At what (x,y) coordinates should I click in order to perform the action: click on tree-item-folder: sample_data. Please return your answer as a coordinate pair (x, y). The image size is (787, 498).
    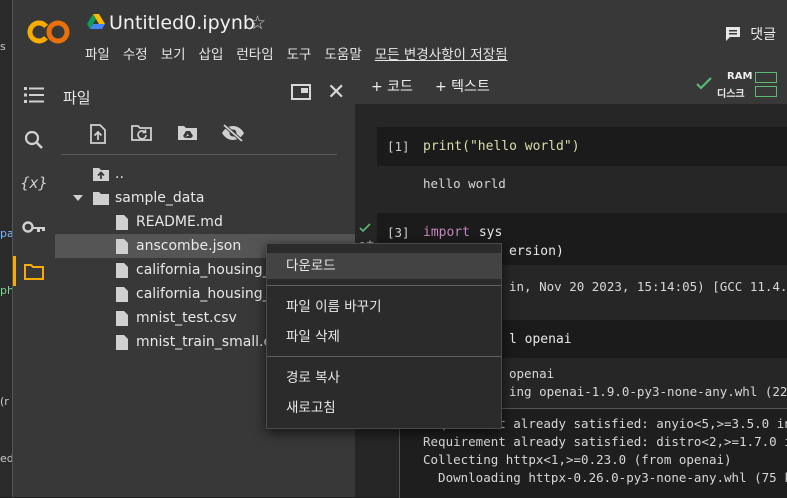
    Looking at the image, I should click on (205, 198).